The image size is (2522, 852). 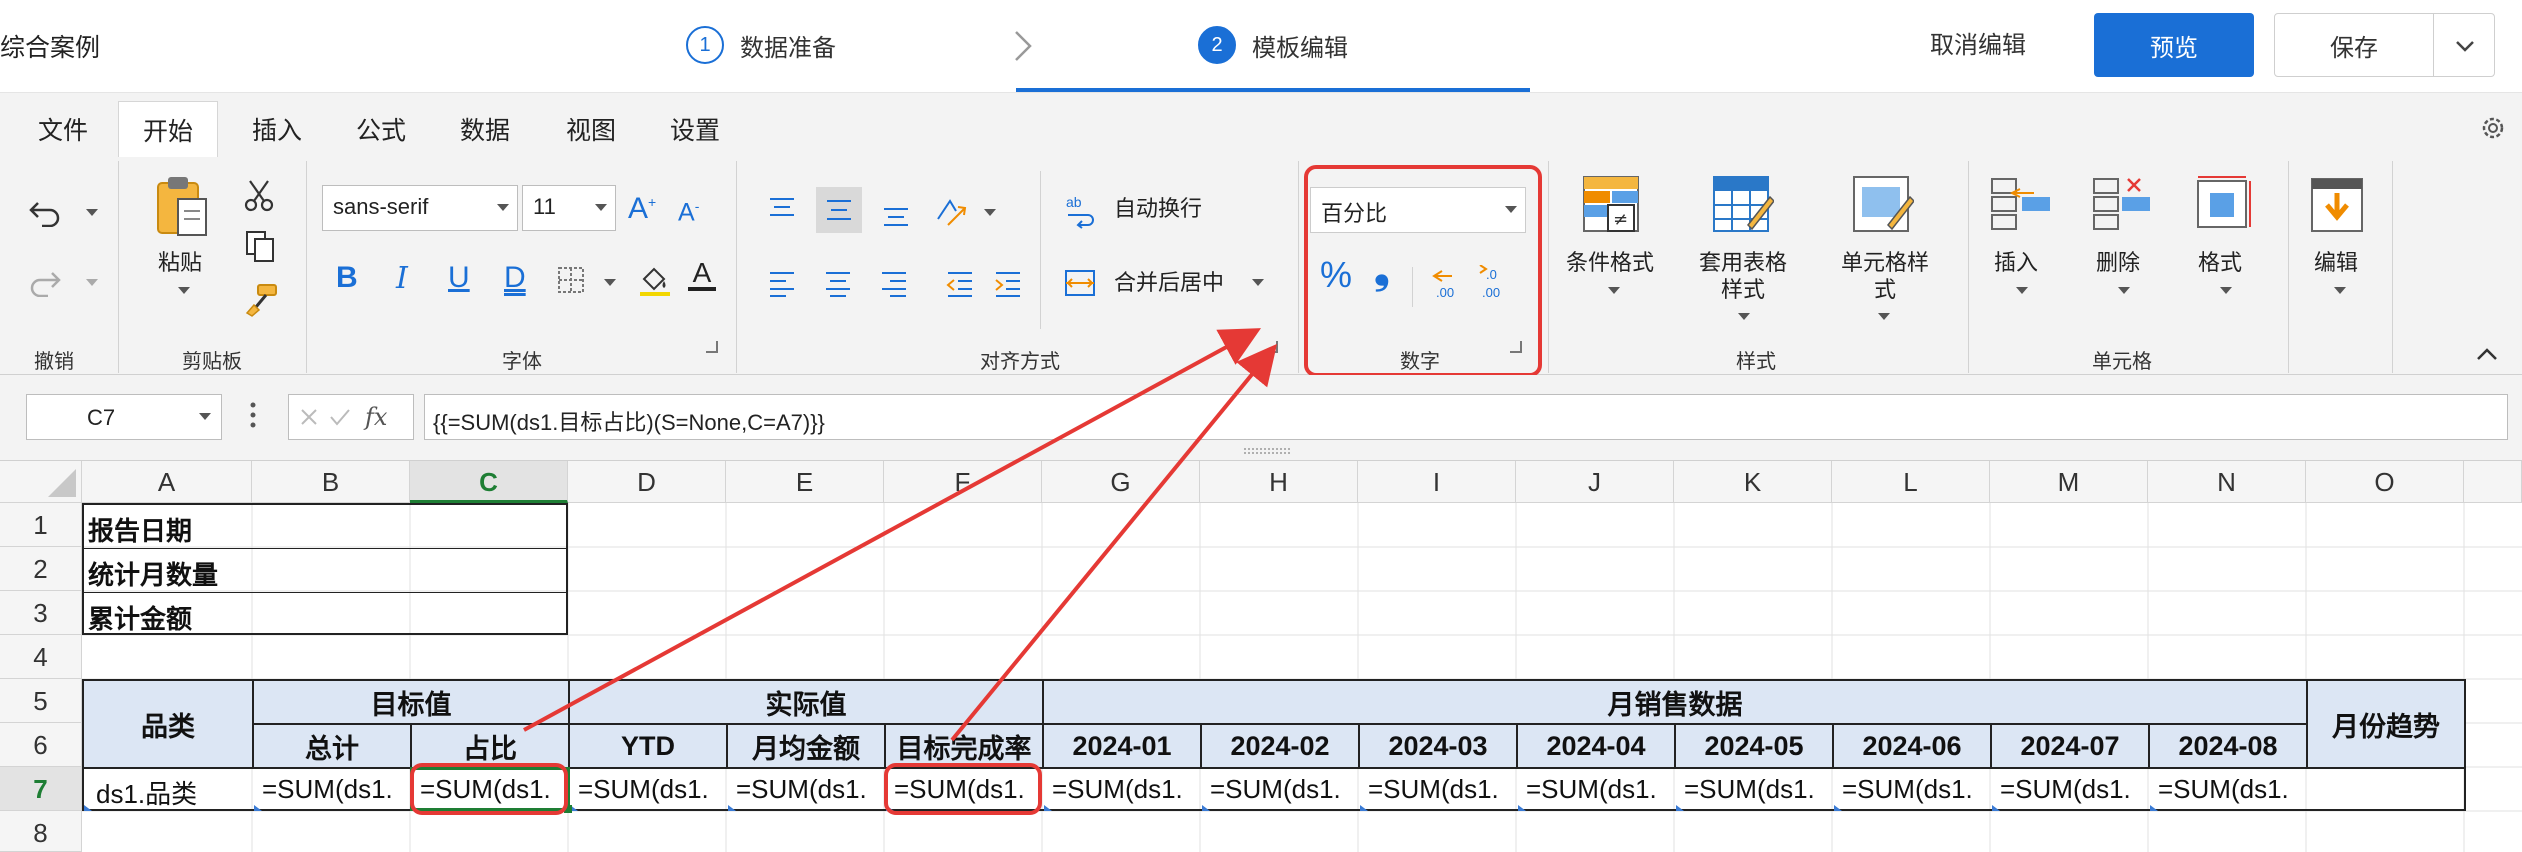 I want to click on table-style-dropdown-icon, so click(x=1744, y=316).